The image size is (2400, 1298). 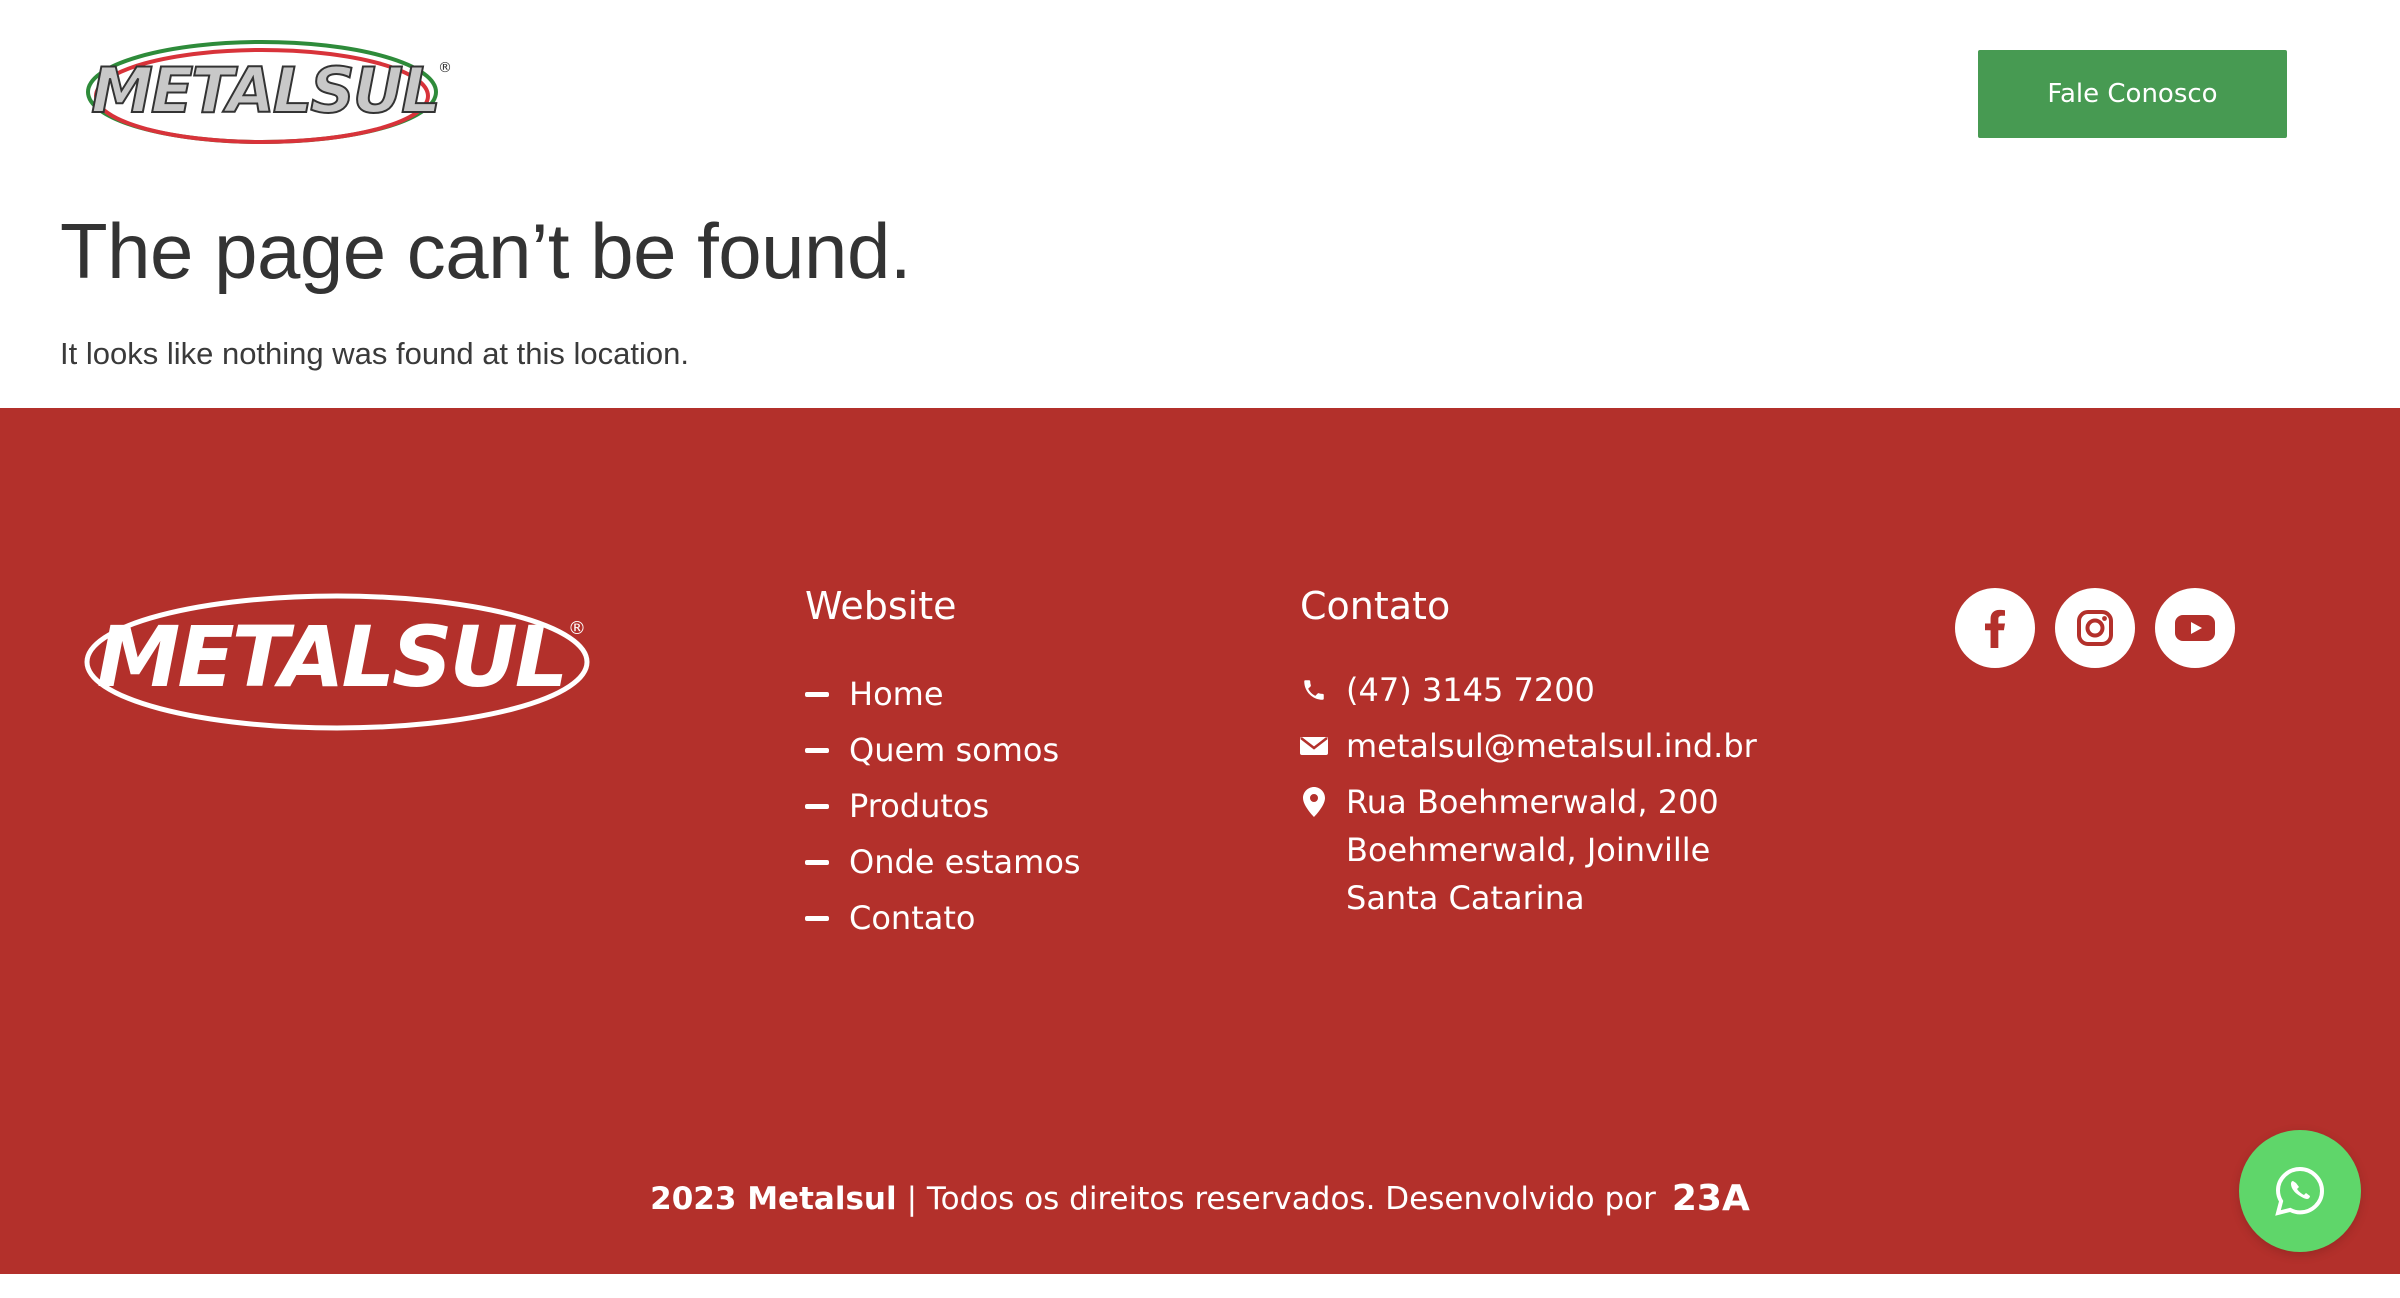 I want to click on footer-link-home: Home, so click(x=943, y=694).